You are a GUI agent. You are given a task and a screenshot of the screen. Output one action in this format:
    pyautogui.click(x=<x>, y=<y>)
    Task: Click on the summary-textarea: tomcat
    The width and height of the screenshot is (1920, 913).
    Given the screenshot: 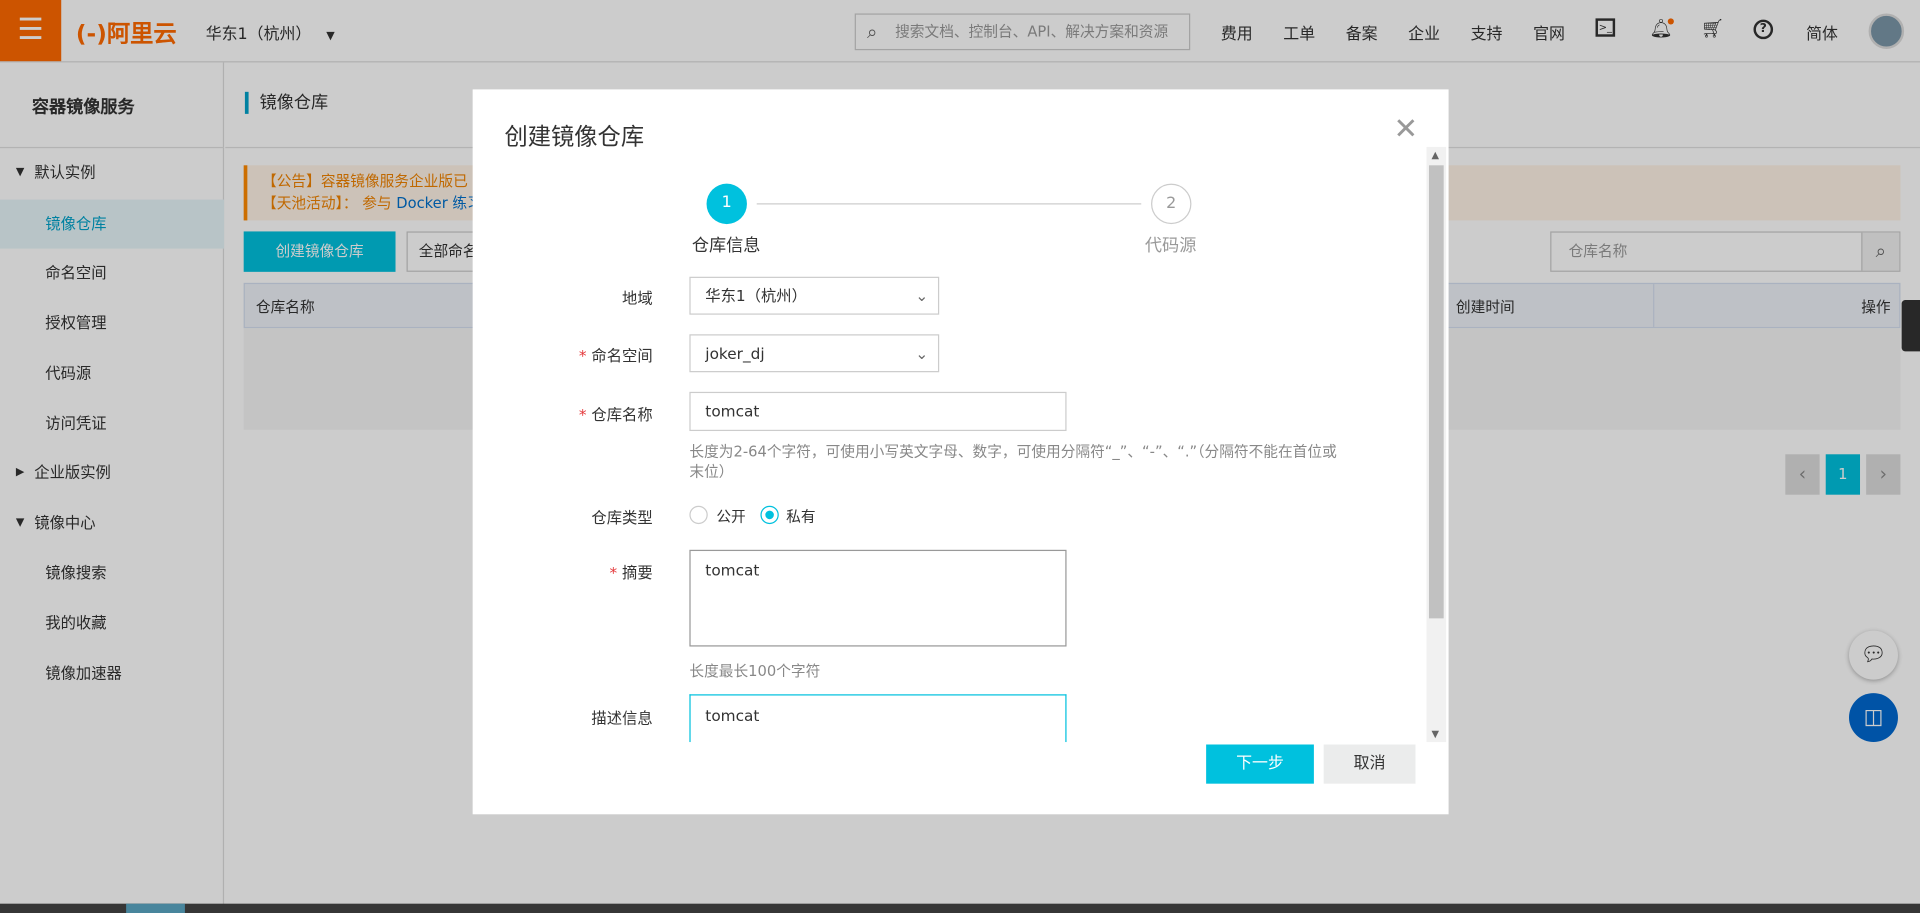 What is the action you would take?
    pyautogui.click(x=878, y=598)
    